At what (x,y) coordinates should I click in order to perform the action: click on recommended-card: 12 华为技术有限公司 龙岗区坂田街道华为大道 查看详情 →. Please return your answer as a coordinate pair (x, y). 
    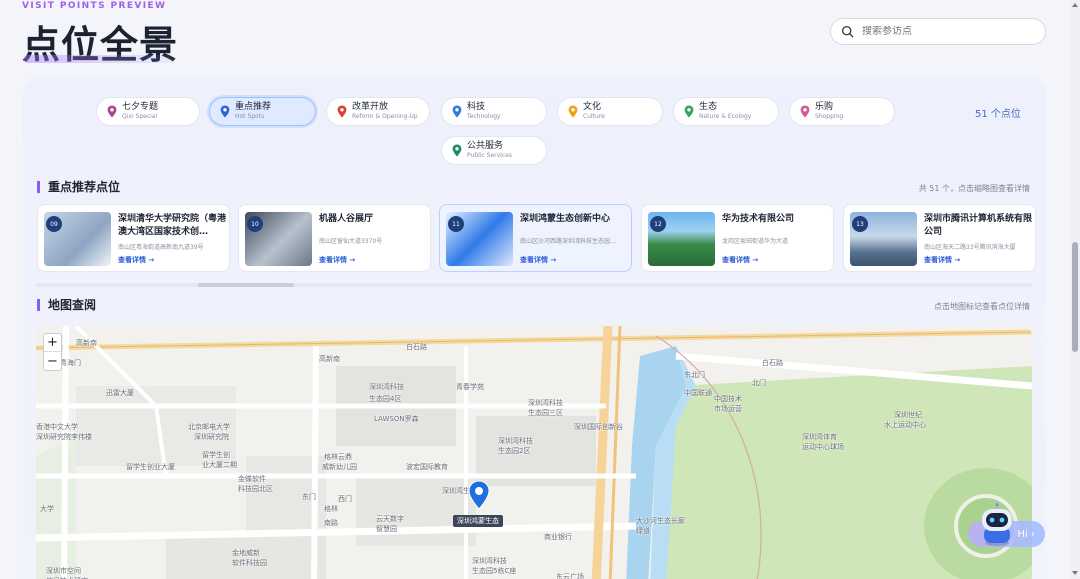
    Looking at the image, I should click on (737, 238).